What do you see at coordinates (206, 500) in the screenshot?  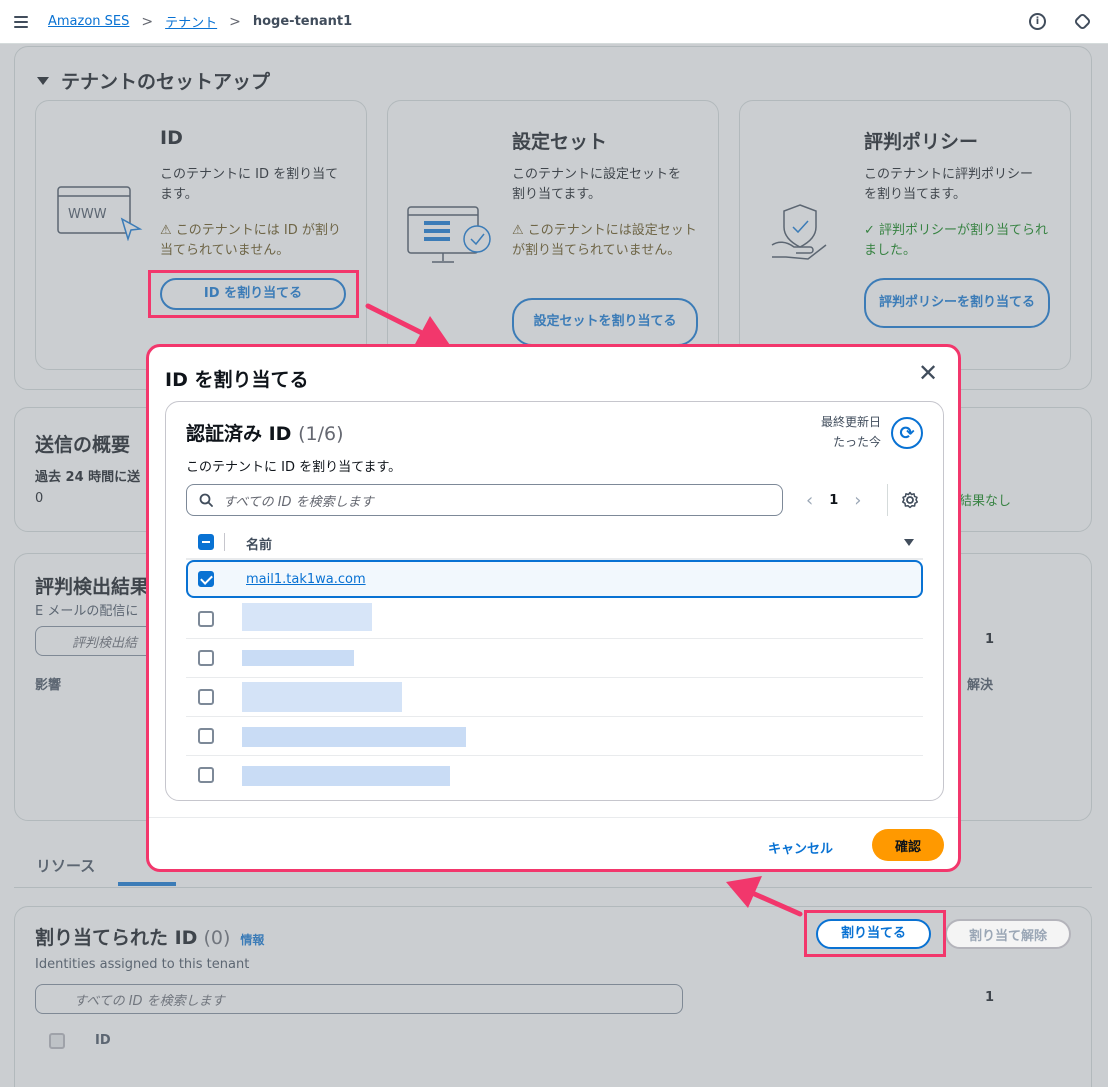 I see `search-icon` at bounding box center [206, 500].